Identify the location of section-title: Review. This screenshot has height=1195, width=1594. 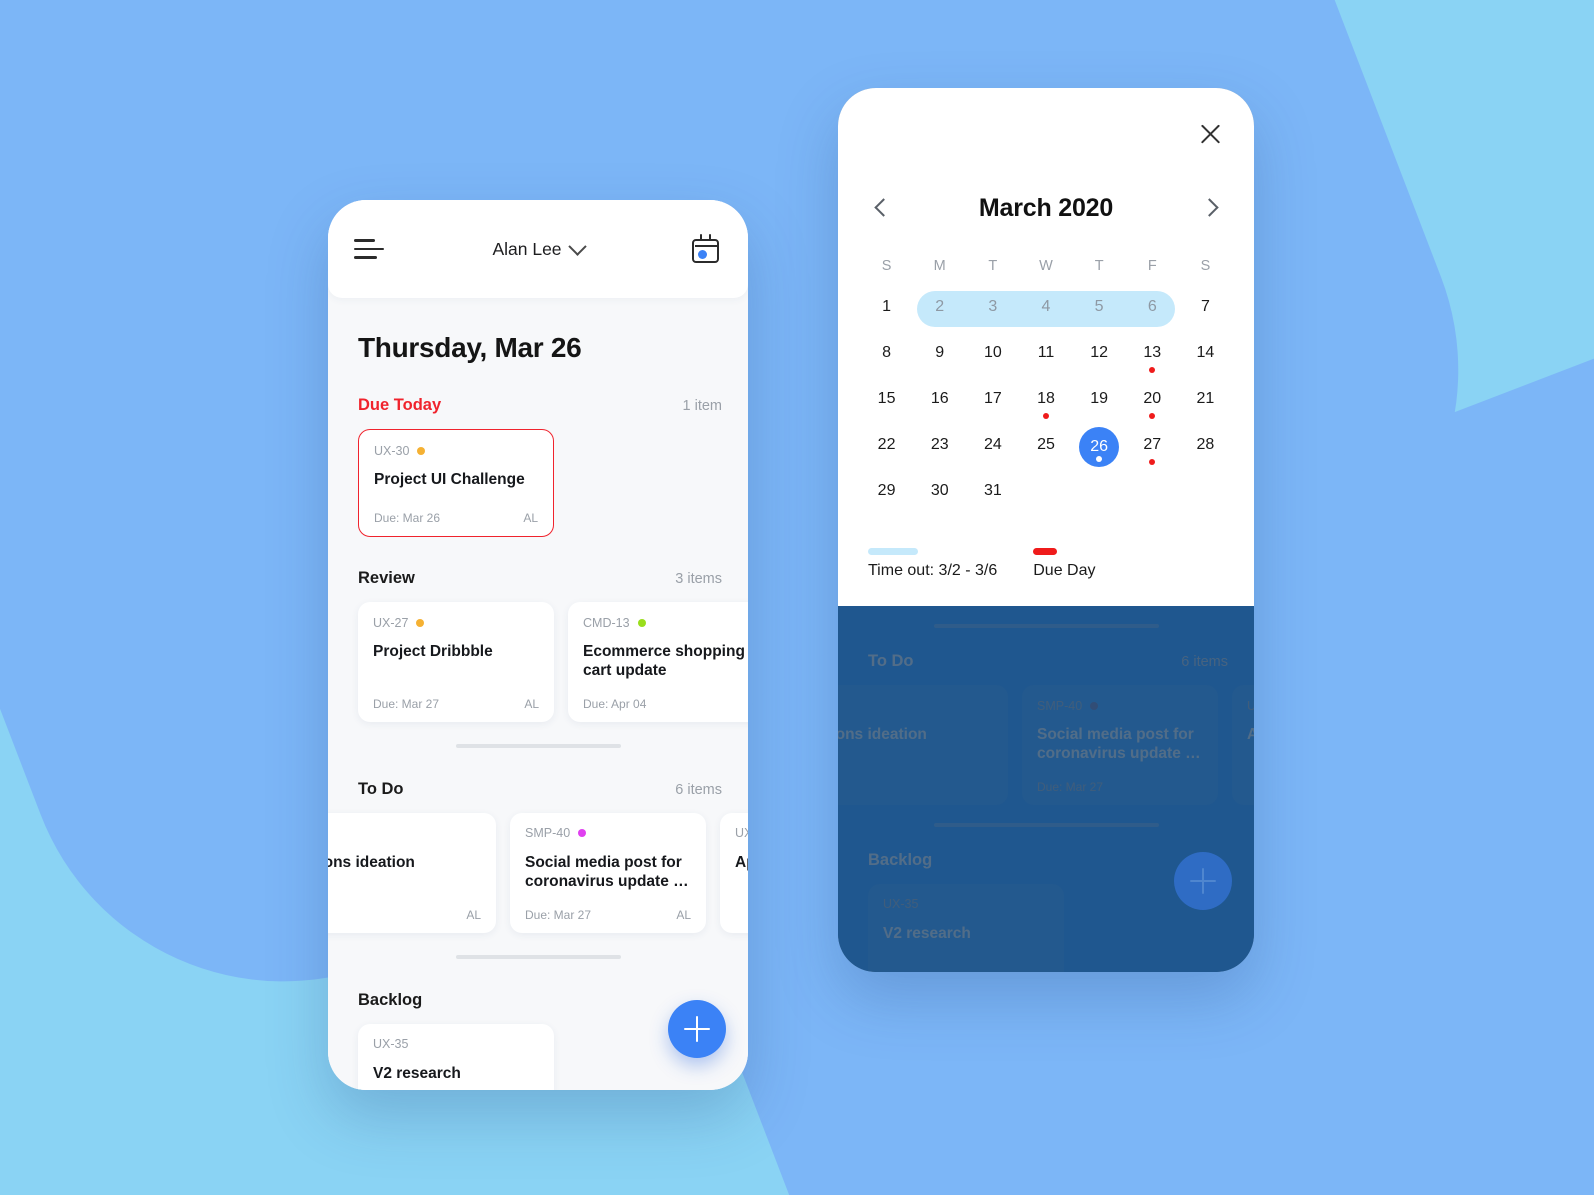
(386, 578).